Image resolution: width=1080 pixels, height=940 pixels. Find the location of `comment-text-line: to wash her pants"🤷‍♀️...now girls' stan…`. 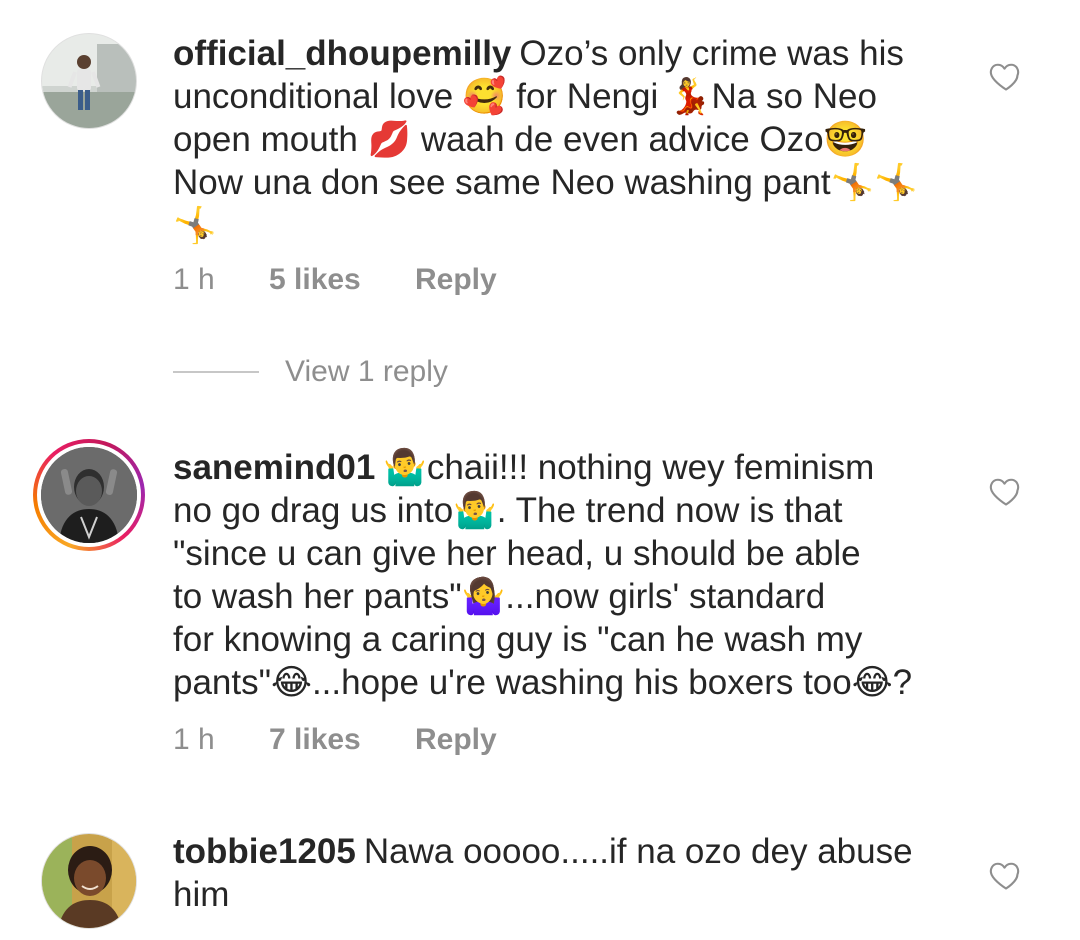

comment-text-line: to wash her pants"🤷‍♀️...now girls' stan… is located at coordinates (499, 596).